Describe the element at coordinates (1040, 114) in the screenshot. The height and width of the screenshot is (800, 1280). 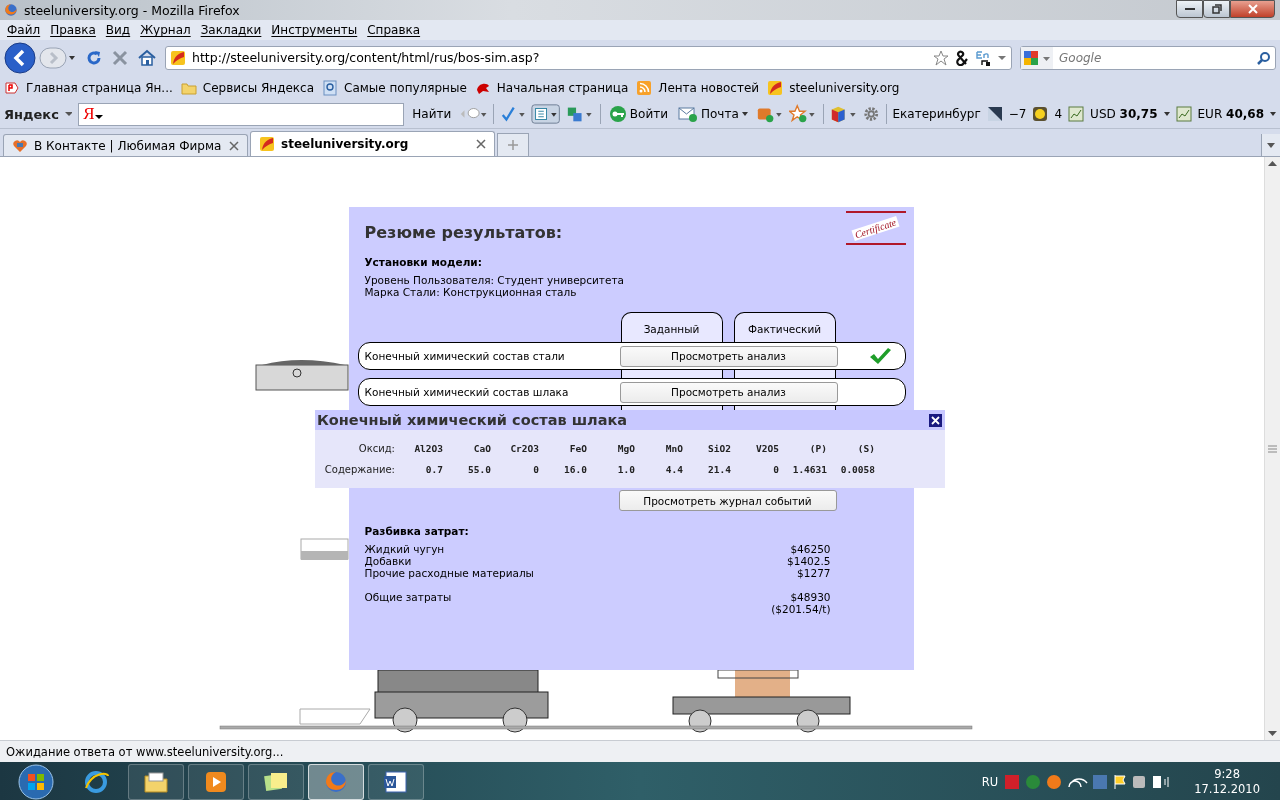
I see `traffic-icon` at that location.